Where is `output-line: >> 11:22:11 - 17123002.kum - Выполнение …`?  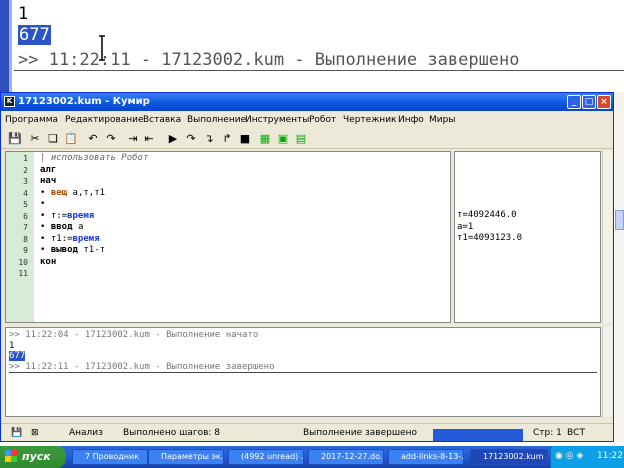
output-line: >> 11:22:11 - 17123002.kum - Выполнение … is located at coordinates (142, 366).